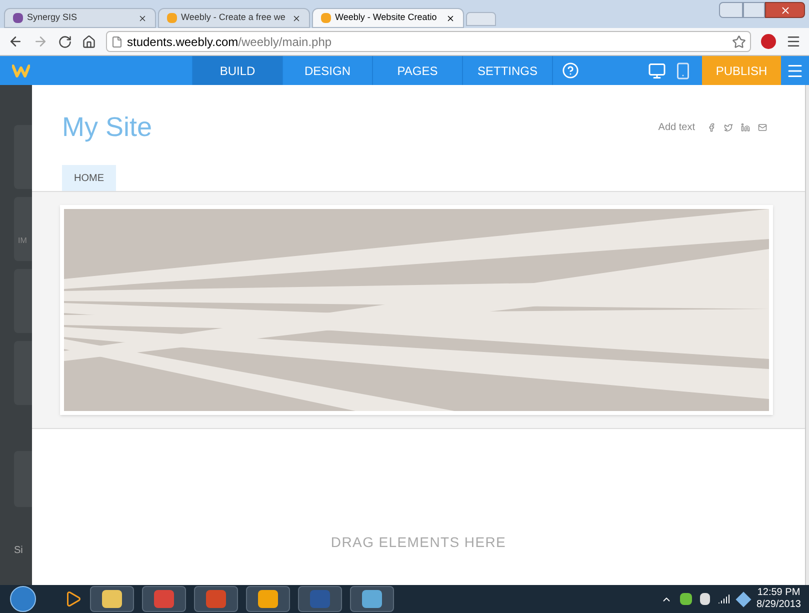 The width and height of the screenshot is (809, 613). I want to click on reload-icon, so click(65, 41).